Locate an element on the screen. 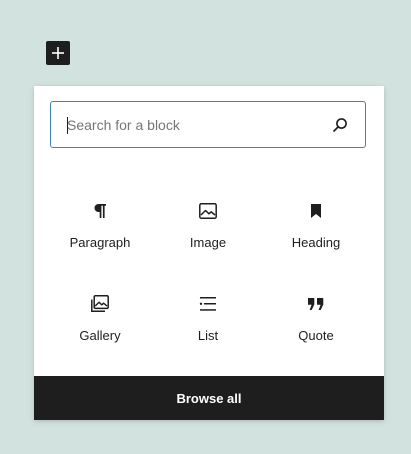 The height and width of the screenshot is (454, 411). bookmark-icon is located at coordinates (316, 211).